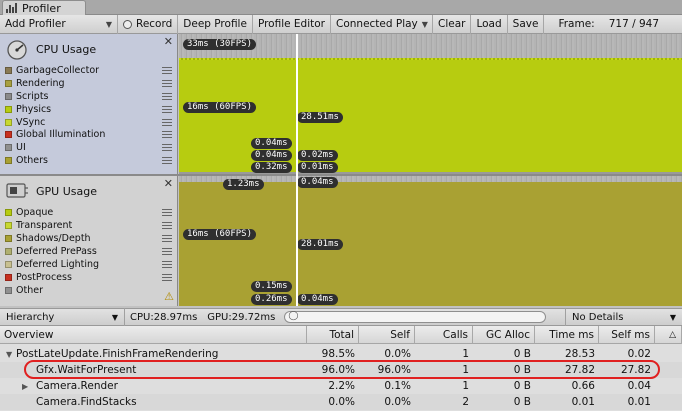 Image resolution: width=682 pixels, height=411 pixels. What do you see at coordinates (415, 317) in the screenshot?
I see `search-field: ◯` at bounding box center [415, 317].